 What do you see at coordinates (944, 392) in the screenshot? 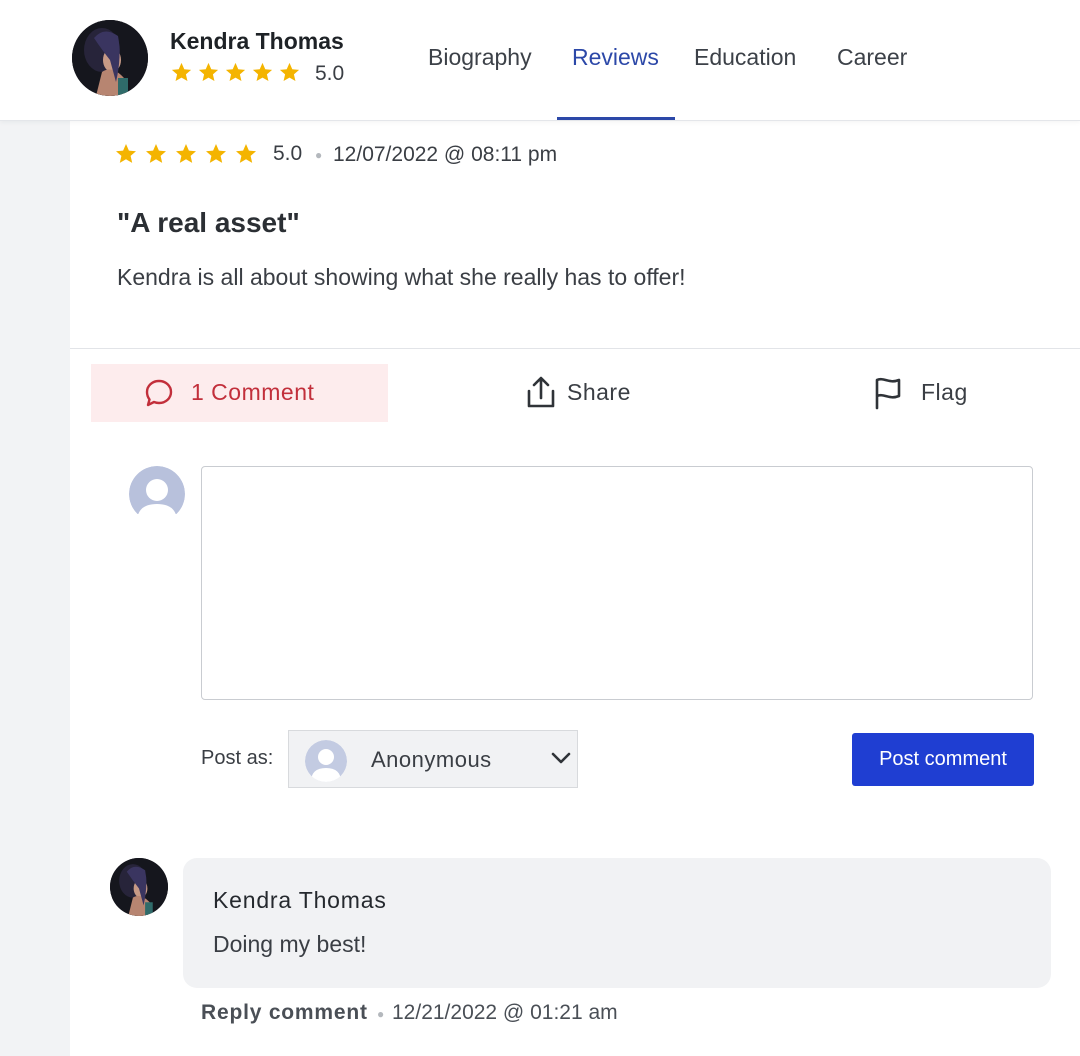
I see `flag-label: Flag` at bounding box center [944, 392].